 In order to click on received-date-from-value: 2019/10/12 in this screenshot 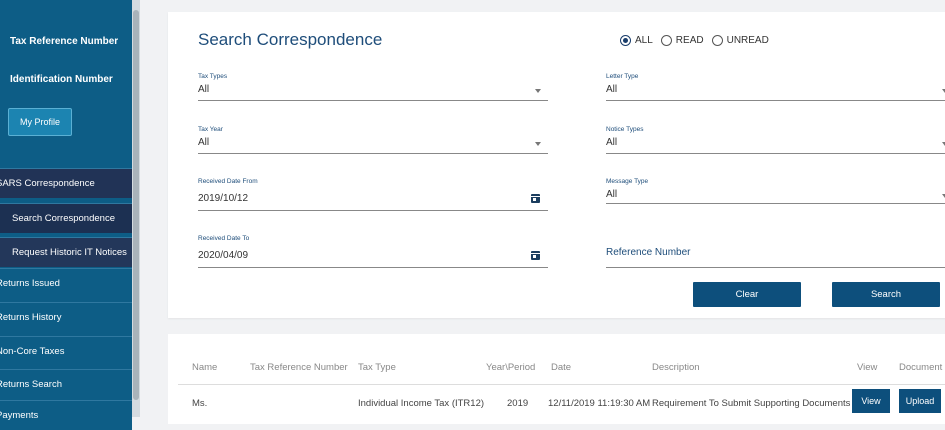, I will do `click(223, 198)`.